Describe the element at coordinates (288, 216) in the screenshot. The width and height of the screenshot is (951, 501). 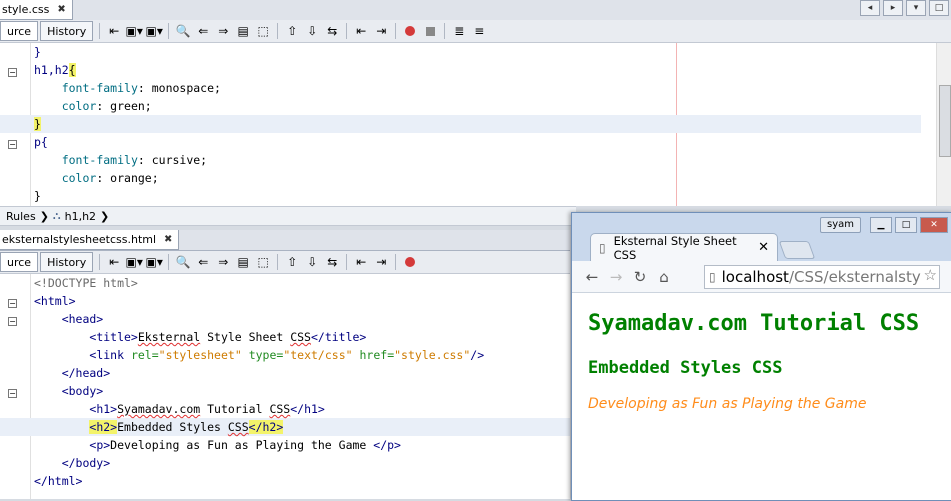
I see `breadcrumb: Rules ❯ ⛬ h1,h2 ❯` at that location.